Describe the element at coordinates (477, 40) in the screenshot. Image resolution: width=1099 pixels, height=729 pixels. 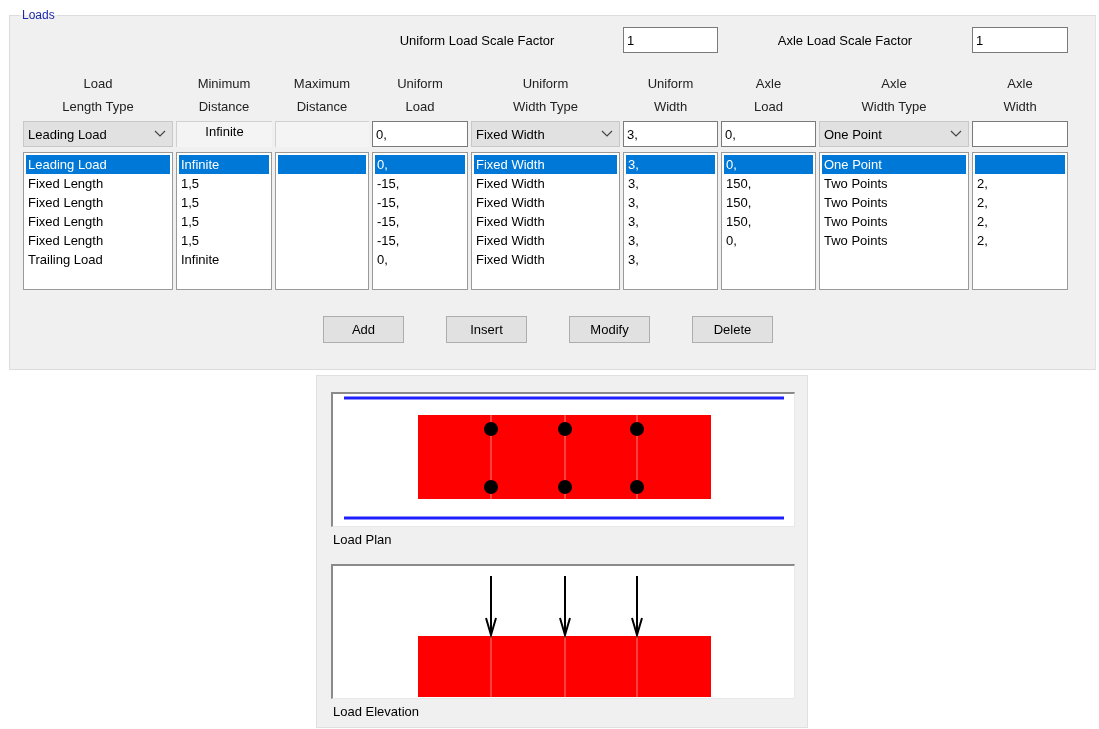
I see `scale-factor-label: Uniform Load Scale Factor` at that location.